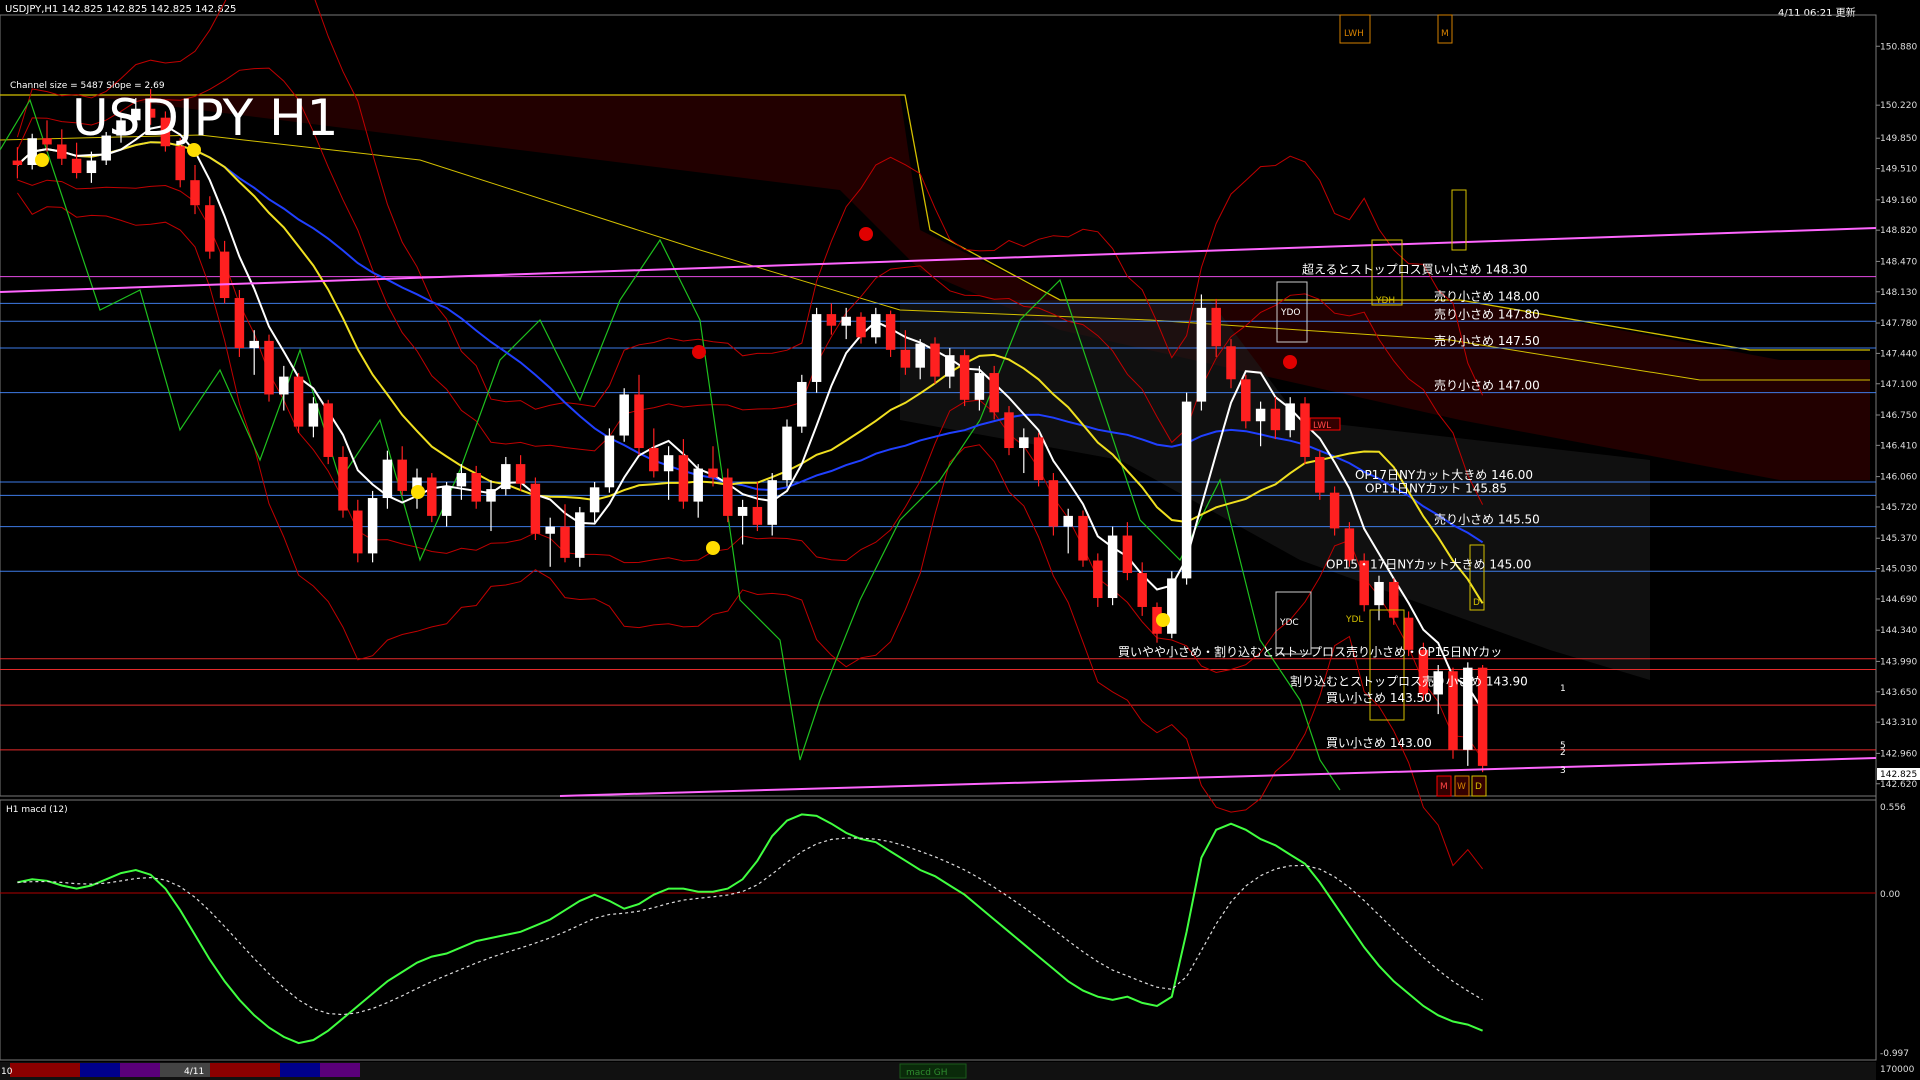 This screenshot has height=1080, width=1920. What do you see at coordinates (1428, 564) in the screenshot?
I see `level-label: OP15・17日NYカット大きめ 145.00` at bounding box center [1428, 564].